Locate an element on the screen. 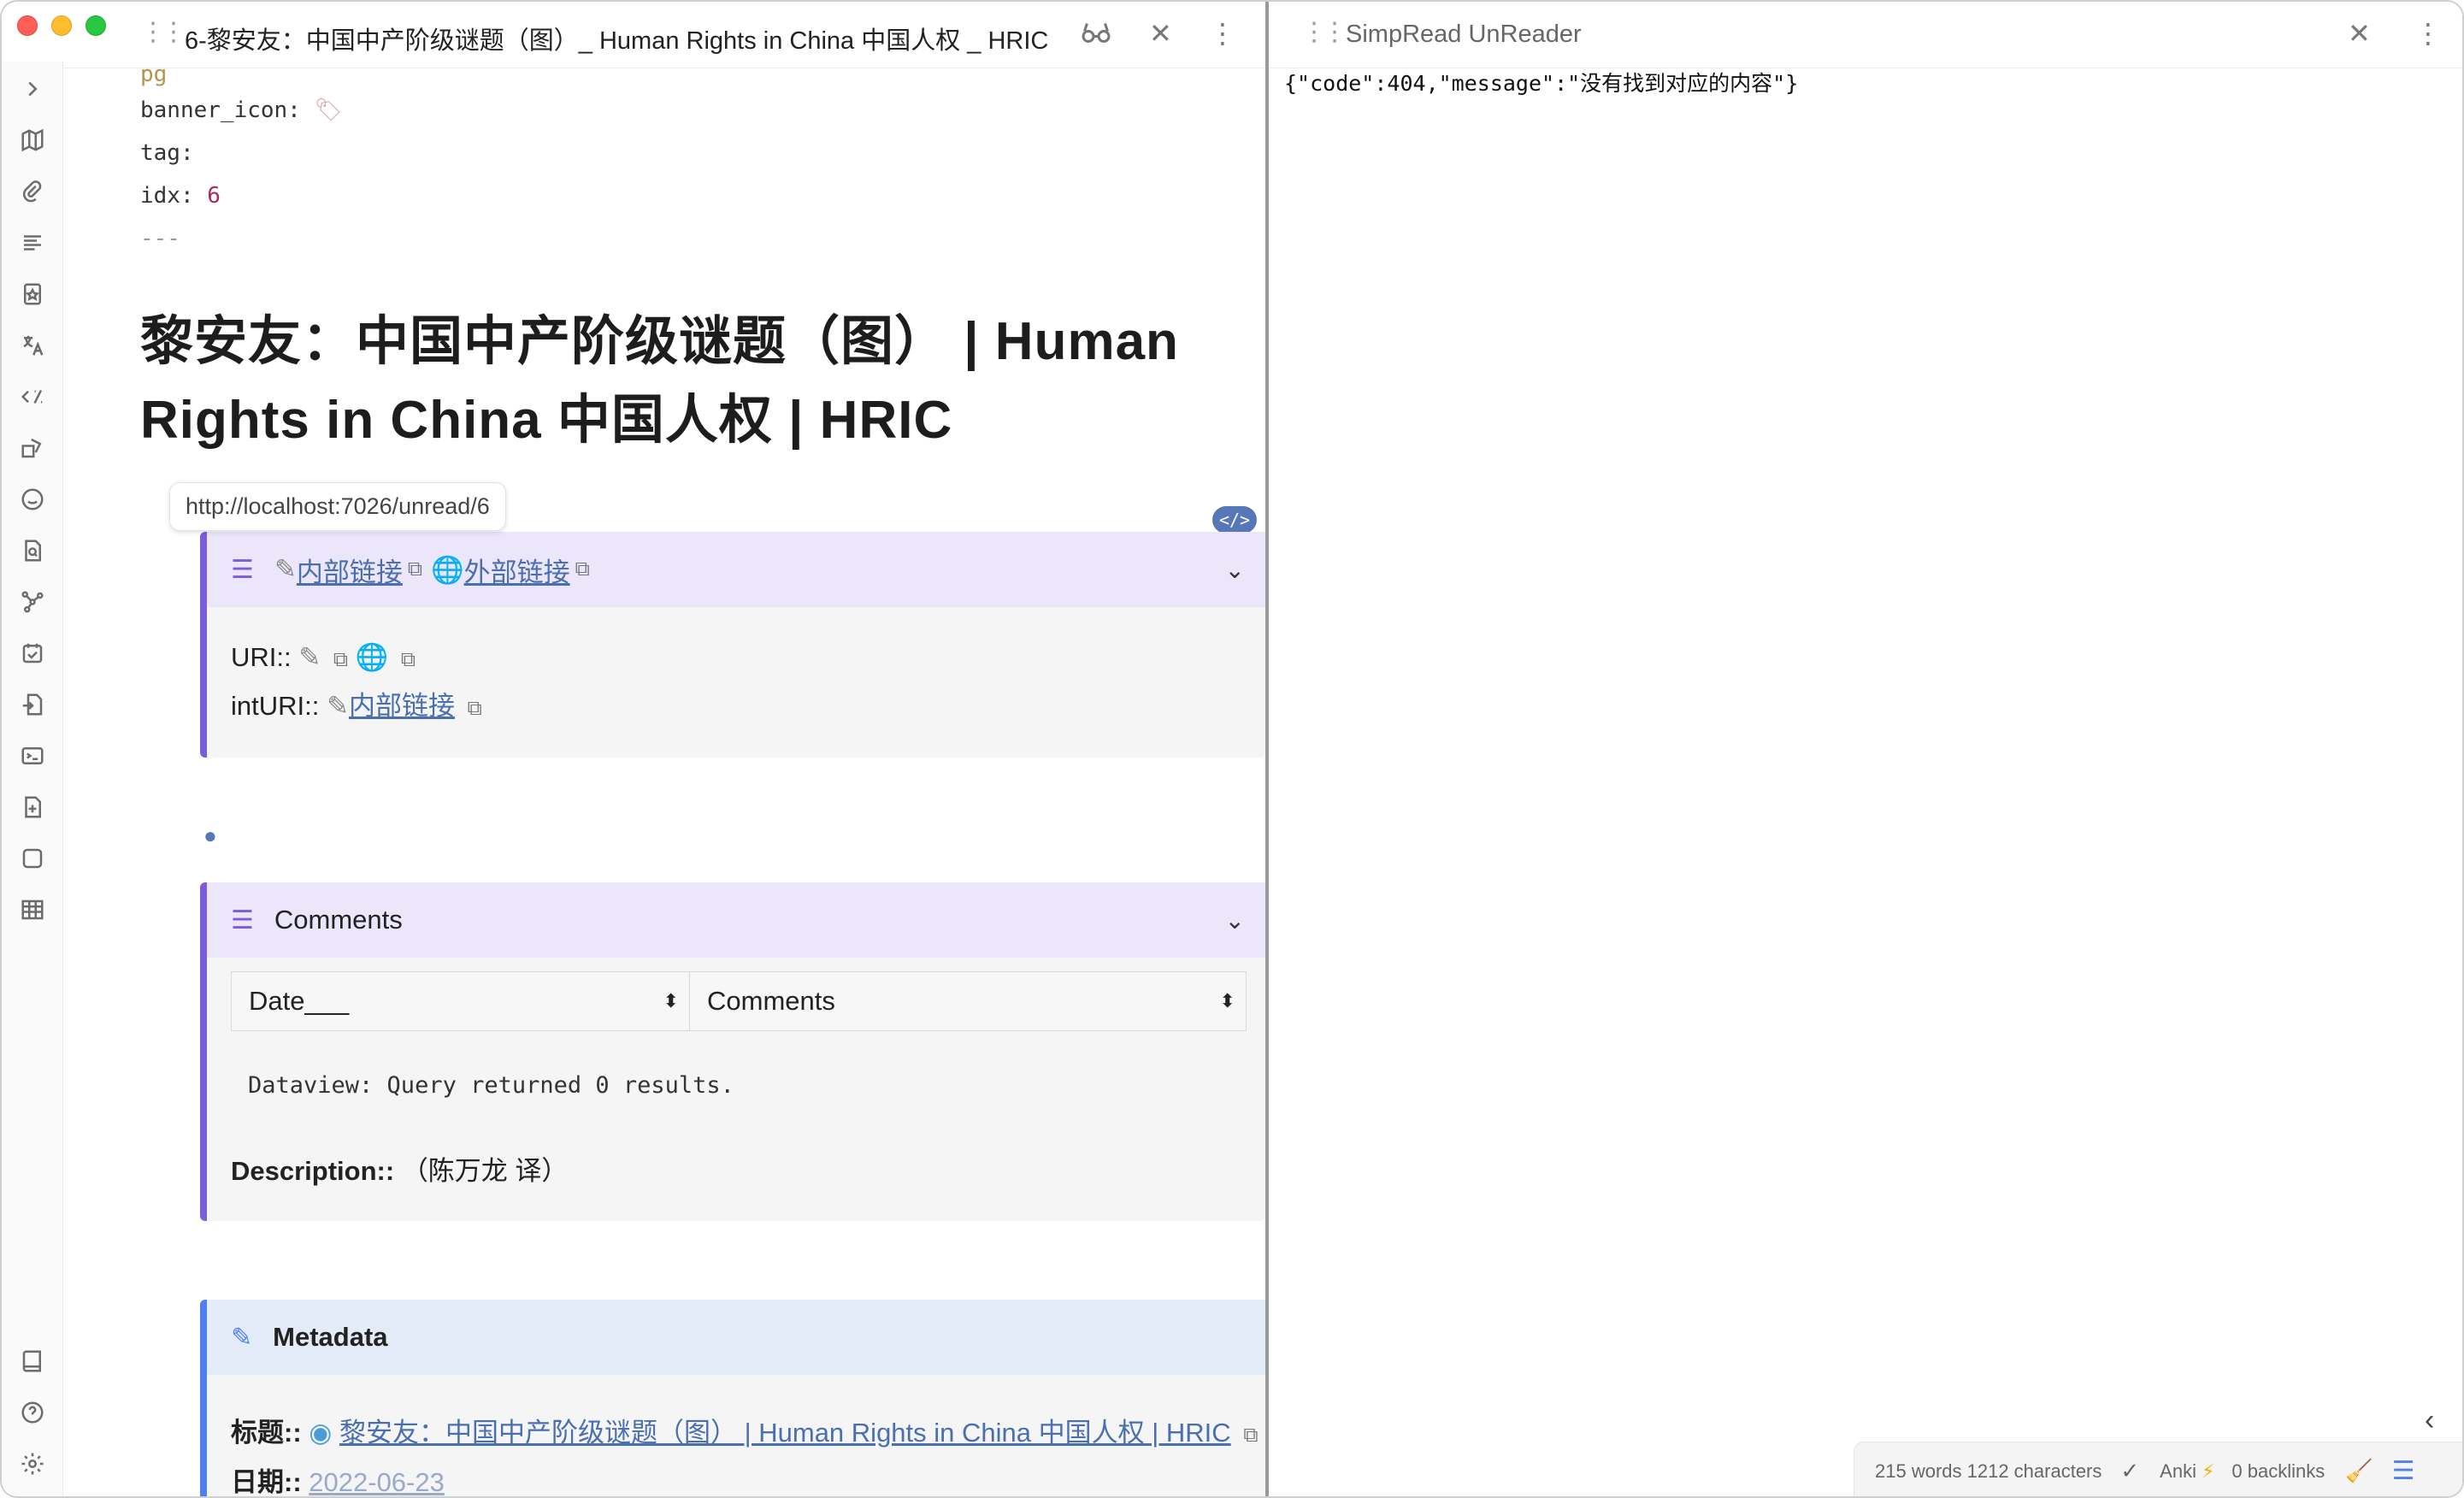  column-header-comments: Comments ⬍ is located at coordinates (968, 1001).